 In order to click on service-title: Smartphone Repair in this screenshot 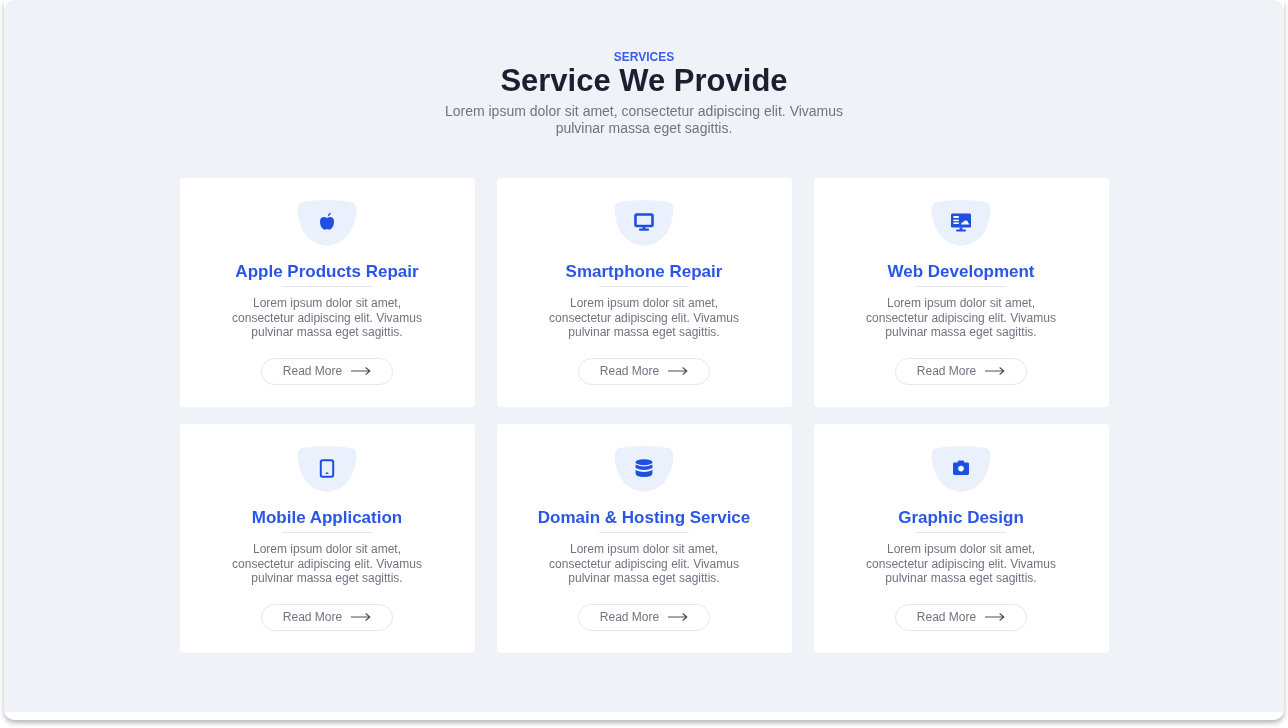, I will do `click(644, 272)`.